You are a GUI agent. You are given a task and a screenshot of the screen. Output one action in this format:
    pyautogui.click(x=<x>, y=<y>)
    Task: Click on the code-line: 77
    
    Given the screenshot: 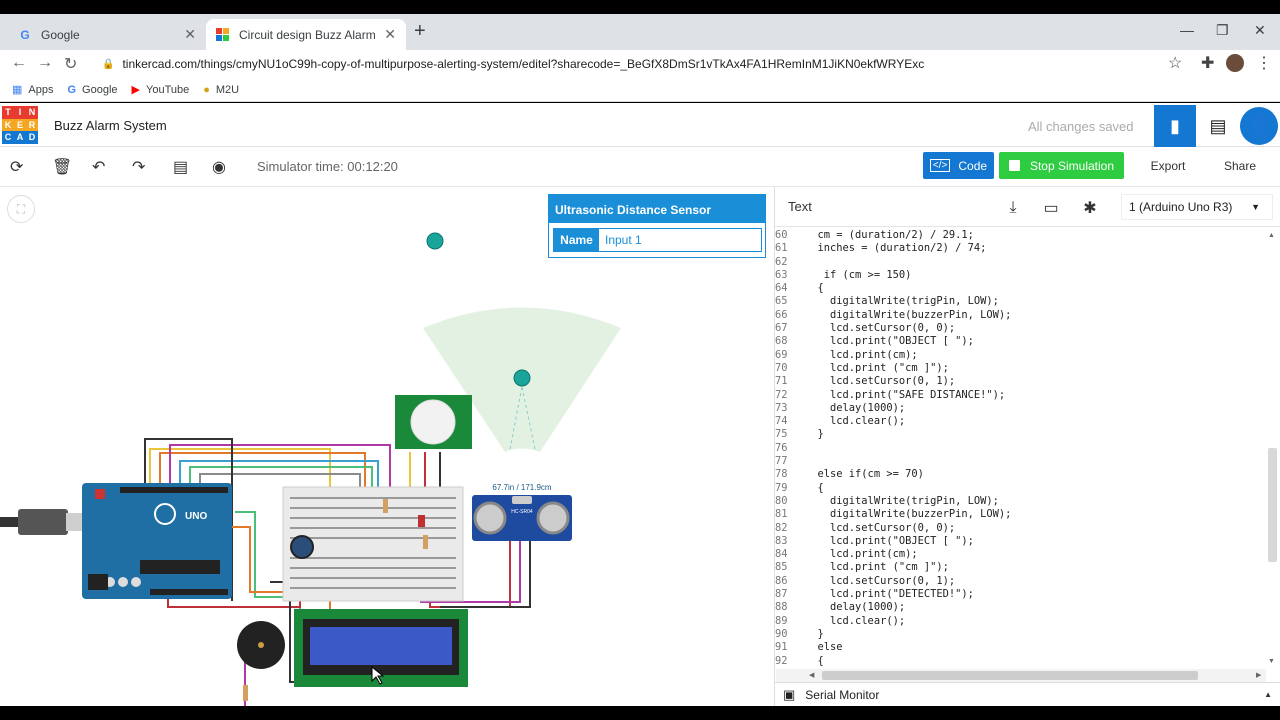 What is the action you would take?
    pyautogui.click(x=1020, y=461)
    